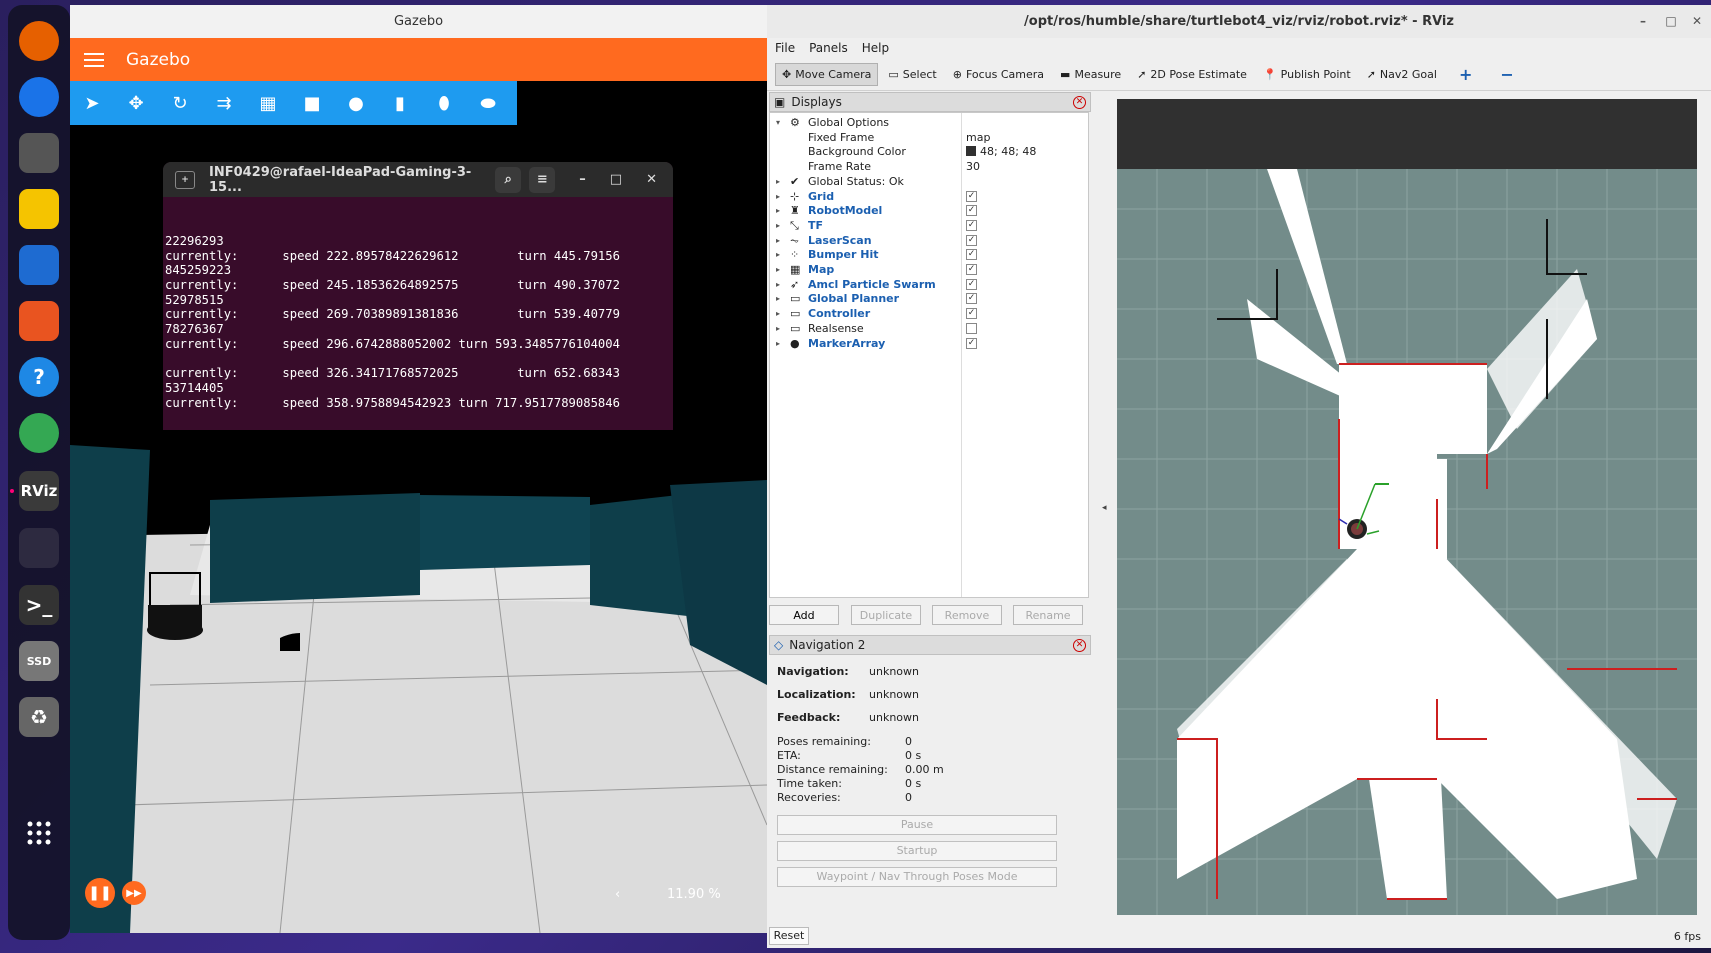  What do you see at coordinates (785, 48) in the screenshot?
I see `menu-file: File` at bounding box center [785, 48].